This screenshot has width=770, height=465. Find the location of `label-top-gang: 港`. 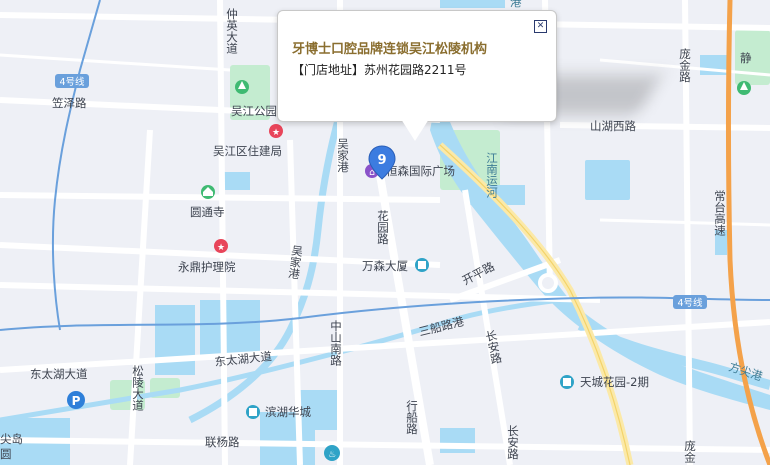

label-top-gang: 港 is located at coordinates (516, 4).